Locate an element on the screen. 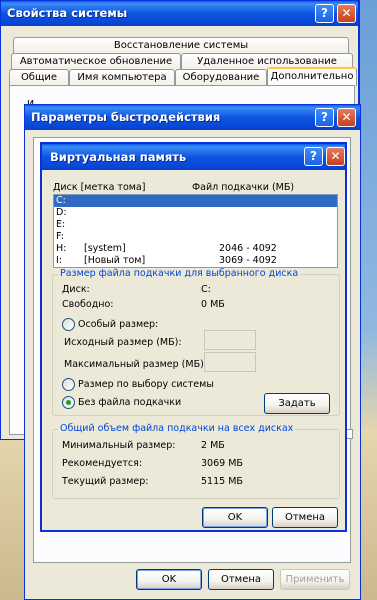 This screenshot has height=600, width=377. custom-size-radio is located at coordinates (68, 324).